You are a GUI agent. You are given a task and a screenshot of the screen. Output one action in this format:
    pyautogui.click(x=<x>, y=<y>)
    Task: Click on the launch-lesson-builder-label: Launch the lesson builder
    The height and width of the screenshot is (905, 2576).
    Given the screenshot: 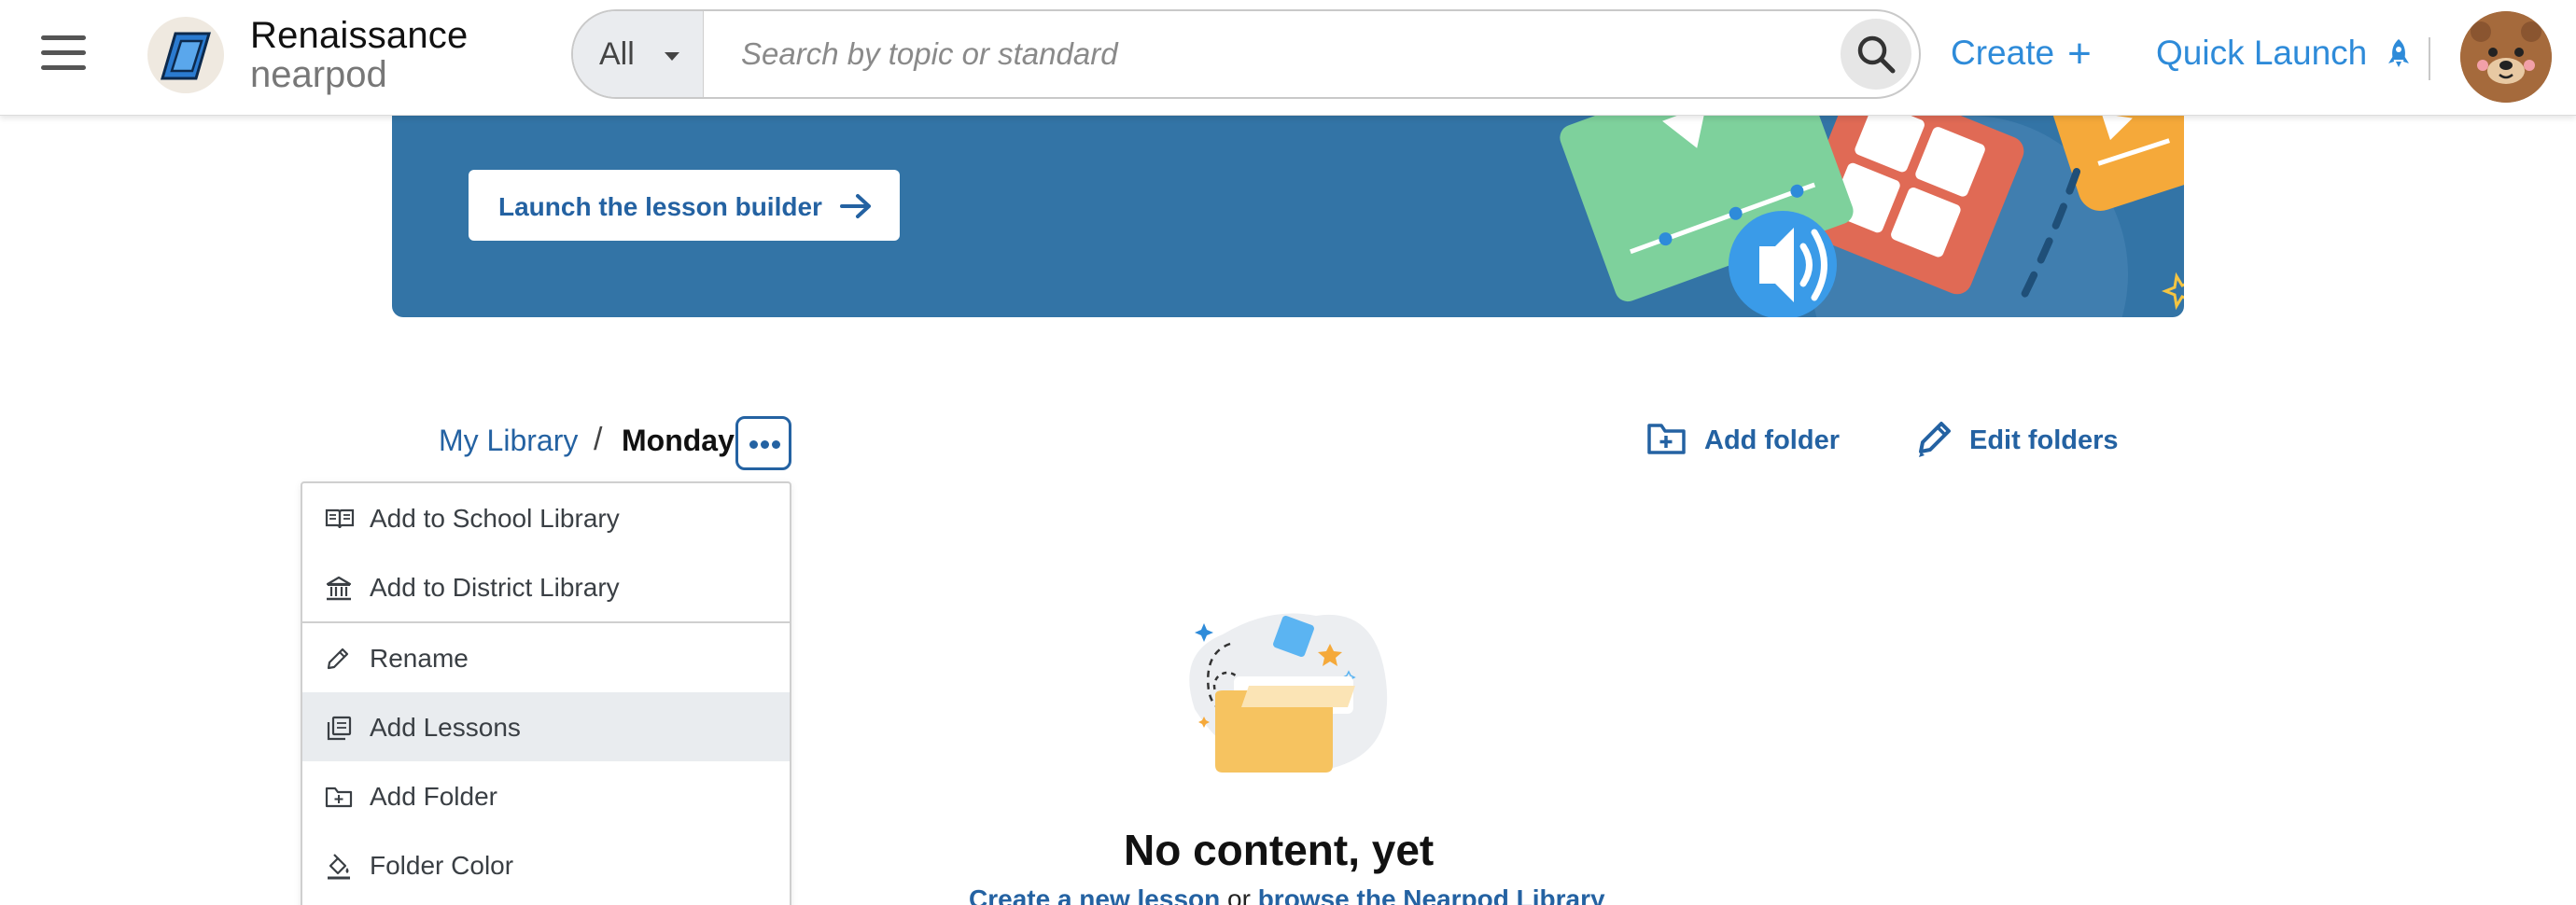 What is the action you would take?
    pyautogui.click(x=660, y=206)
    